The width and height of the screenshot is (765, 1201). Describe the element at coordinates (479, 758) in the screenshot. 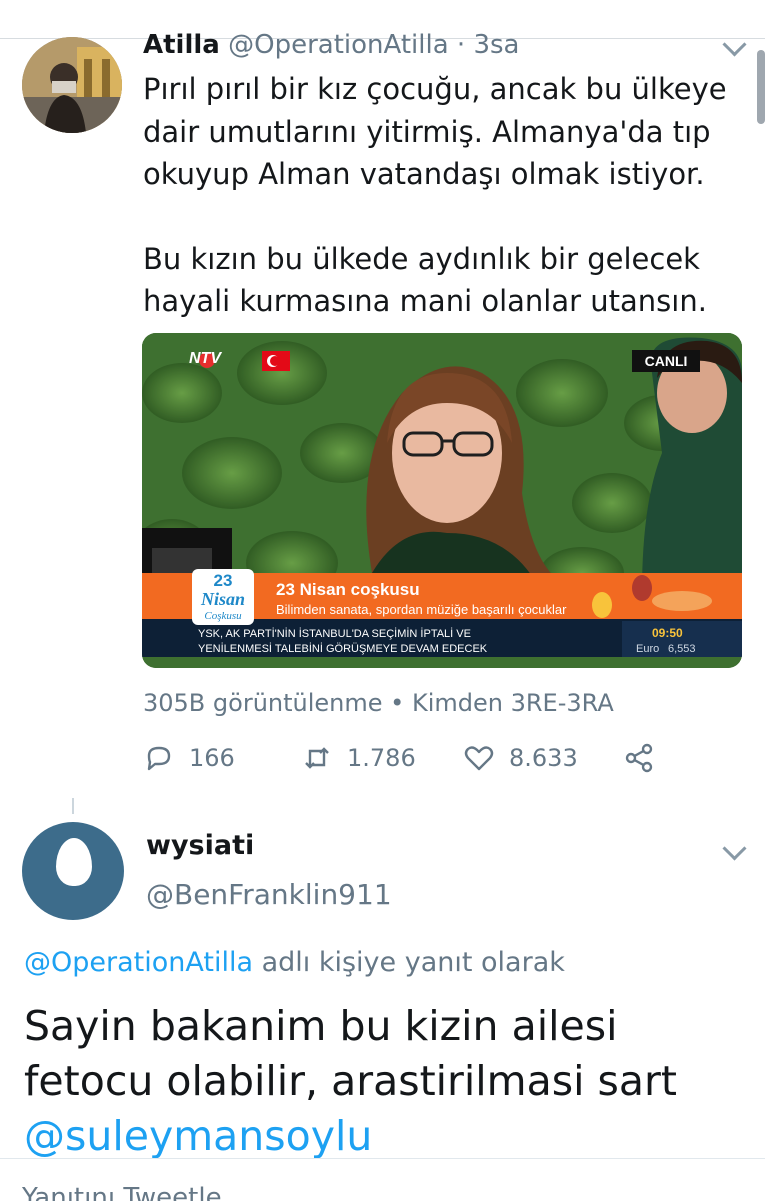

I see `heart-icon` at that location.